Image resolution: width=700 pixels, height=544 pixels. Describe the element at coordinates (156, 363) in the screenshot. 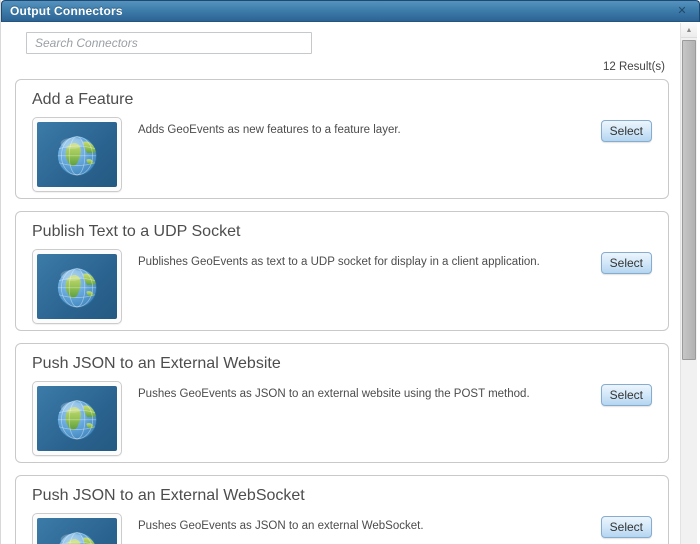

I see `connector-title: Push JSON to an External Website` at that location.